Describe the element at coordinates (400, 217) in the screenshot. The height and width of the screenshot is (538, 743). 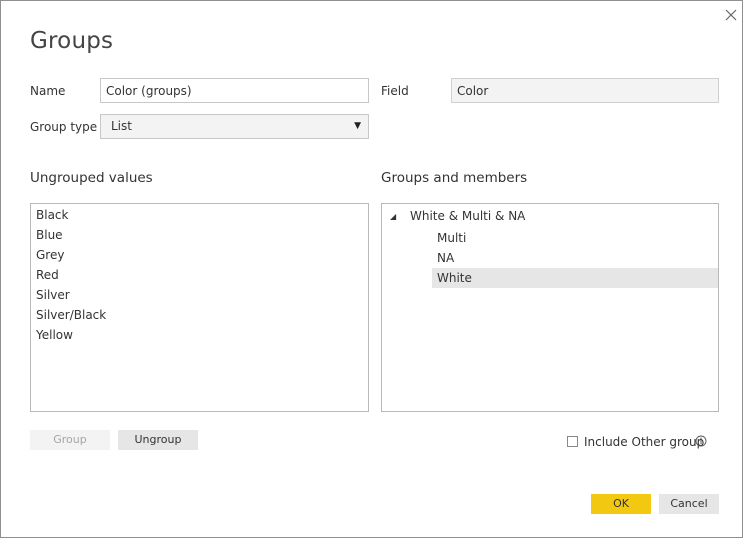
I see `collapse-triangle-icon: ◢` at that location.